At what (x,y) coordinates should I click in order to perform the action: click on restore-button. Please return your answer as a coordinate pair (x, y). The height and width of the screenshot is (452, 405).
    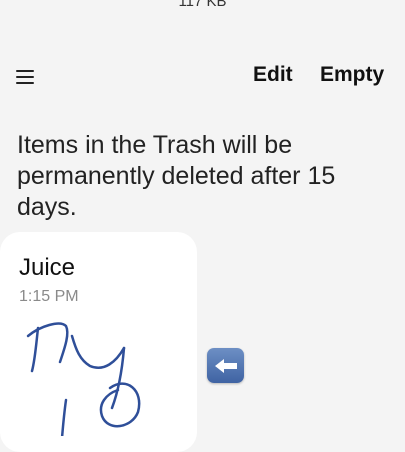
    Looking at the image, I should click on (225, 365).